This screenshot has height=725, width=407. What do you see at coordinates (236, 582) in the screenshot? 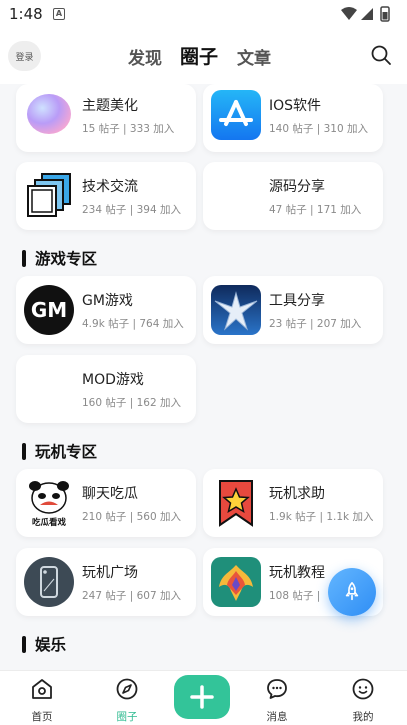
I see `magisk-icon` at bounding box center [236, 582].